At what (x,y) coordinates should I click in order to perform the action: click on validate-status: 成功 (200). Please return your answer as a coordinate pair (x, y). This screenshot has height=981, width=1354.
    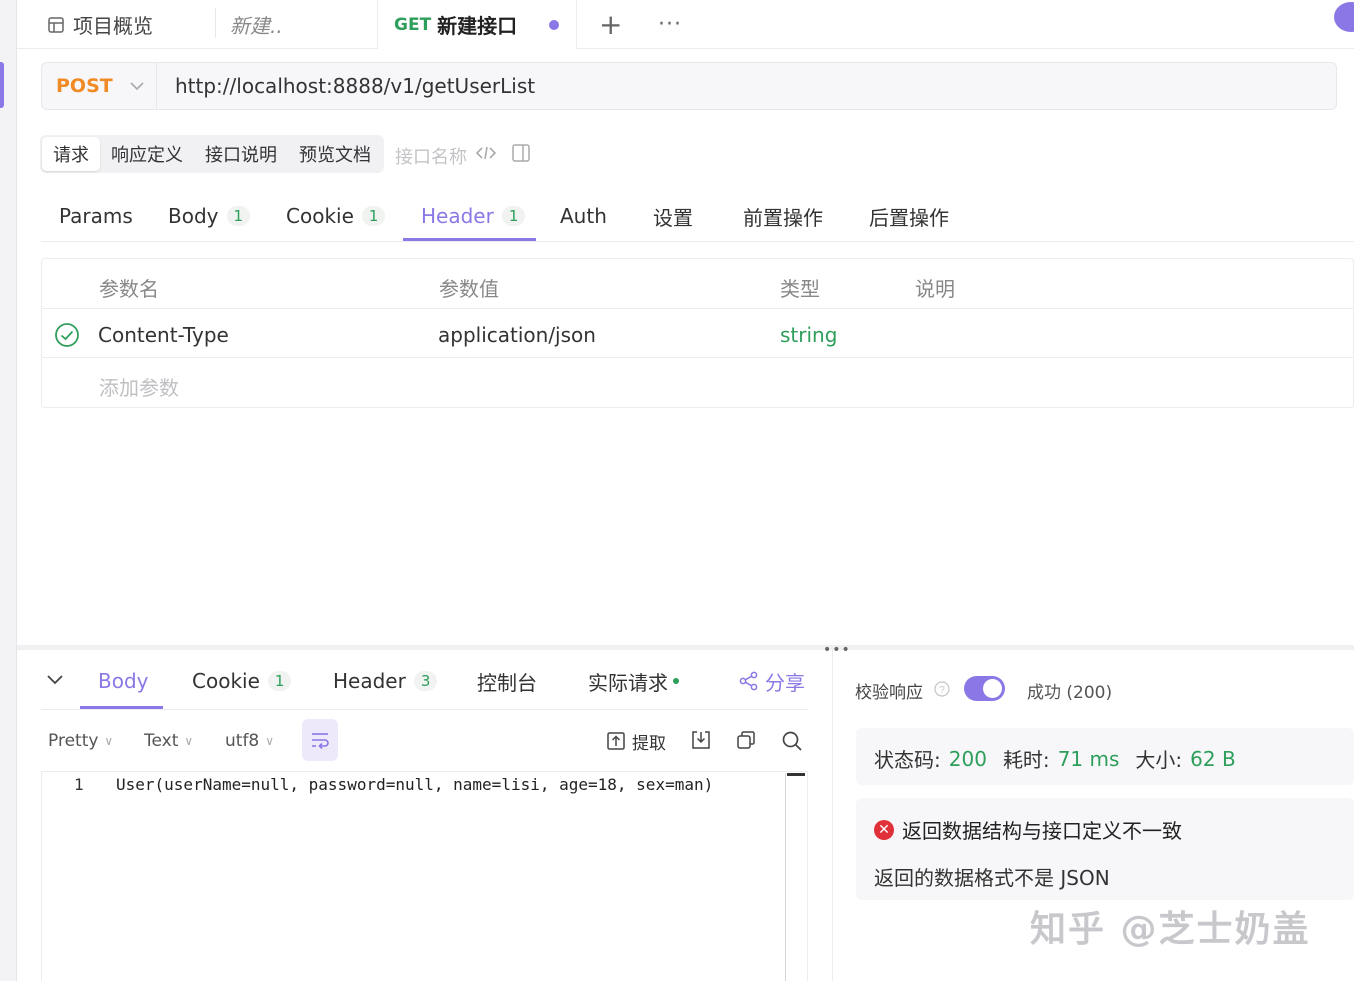
    Looking at the image, I should click on (1069, 690).